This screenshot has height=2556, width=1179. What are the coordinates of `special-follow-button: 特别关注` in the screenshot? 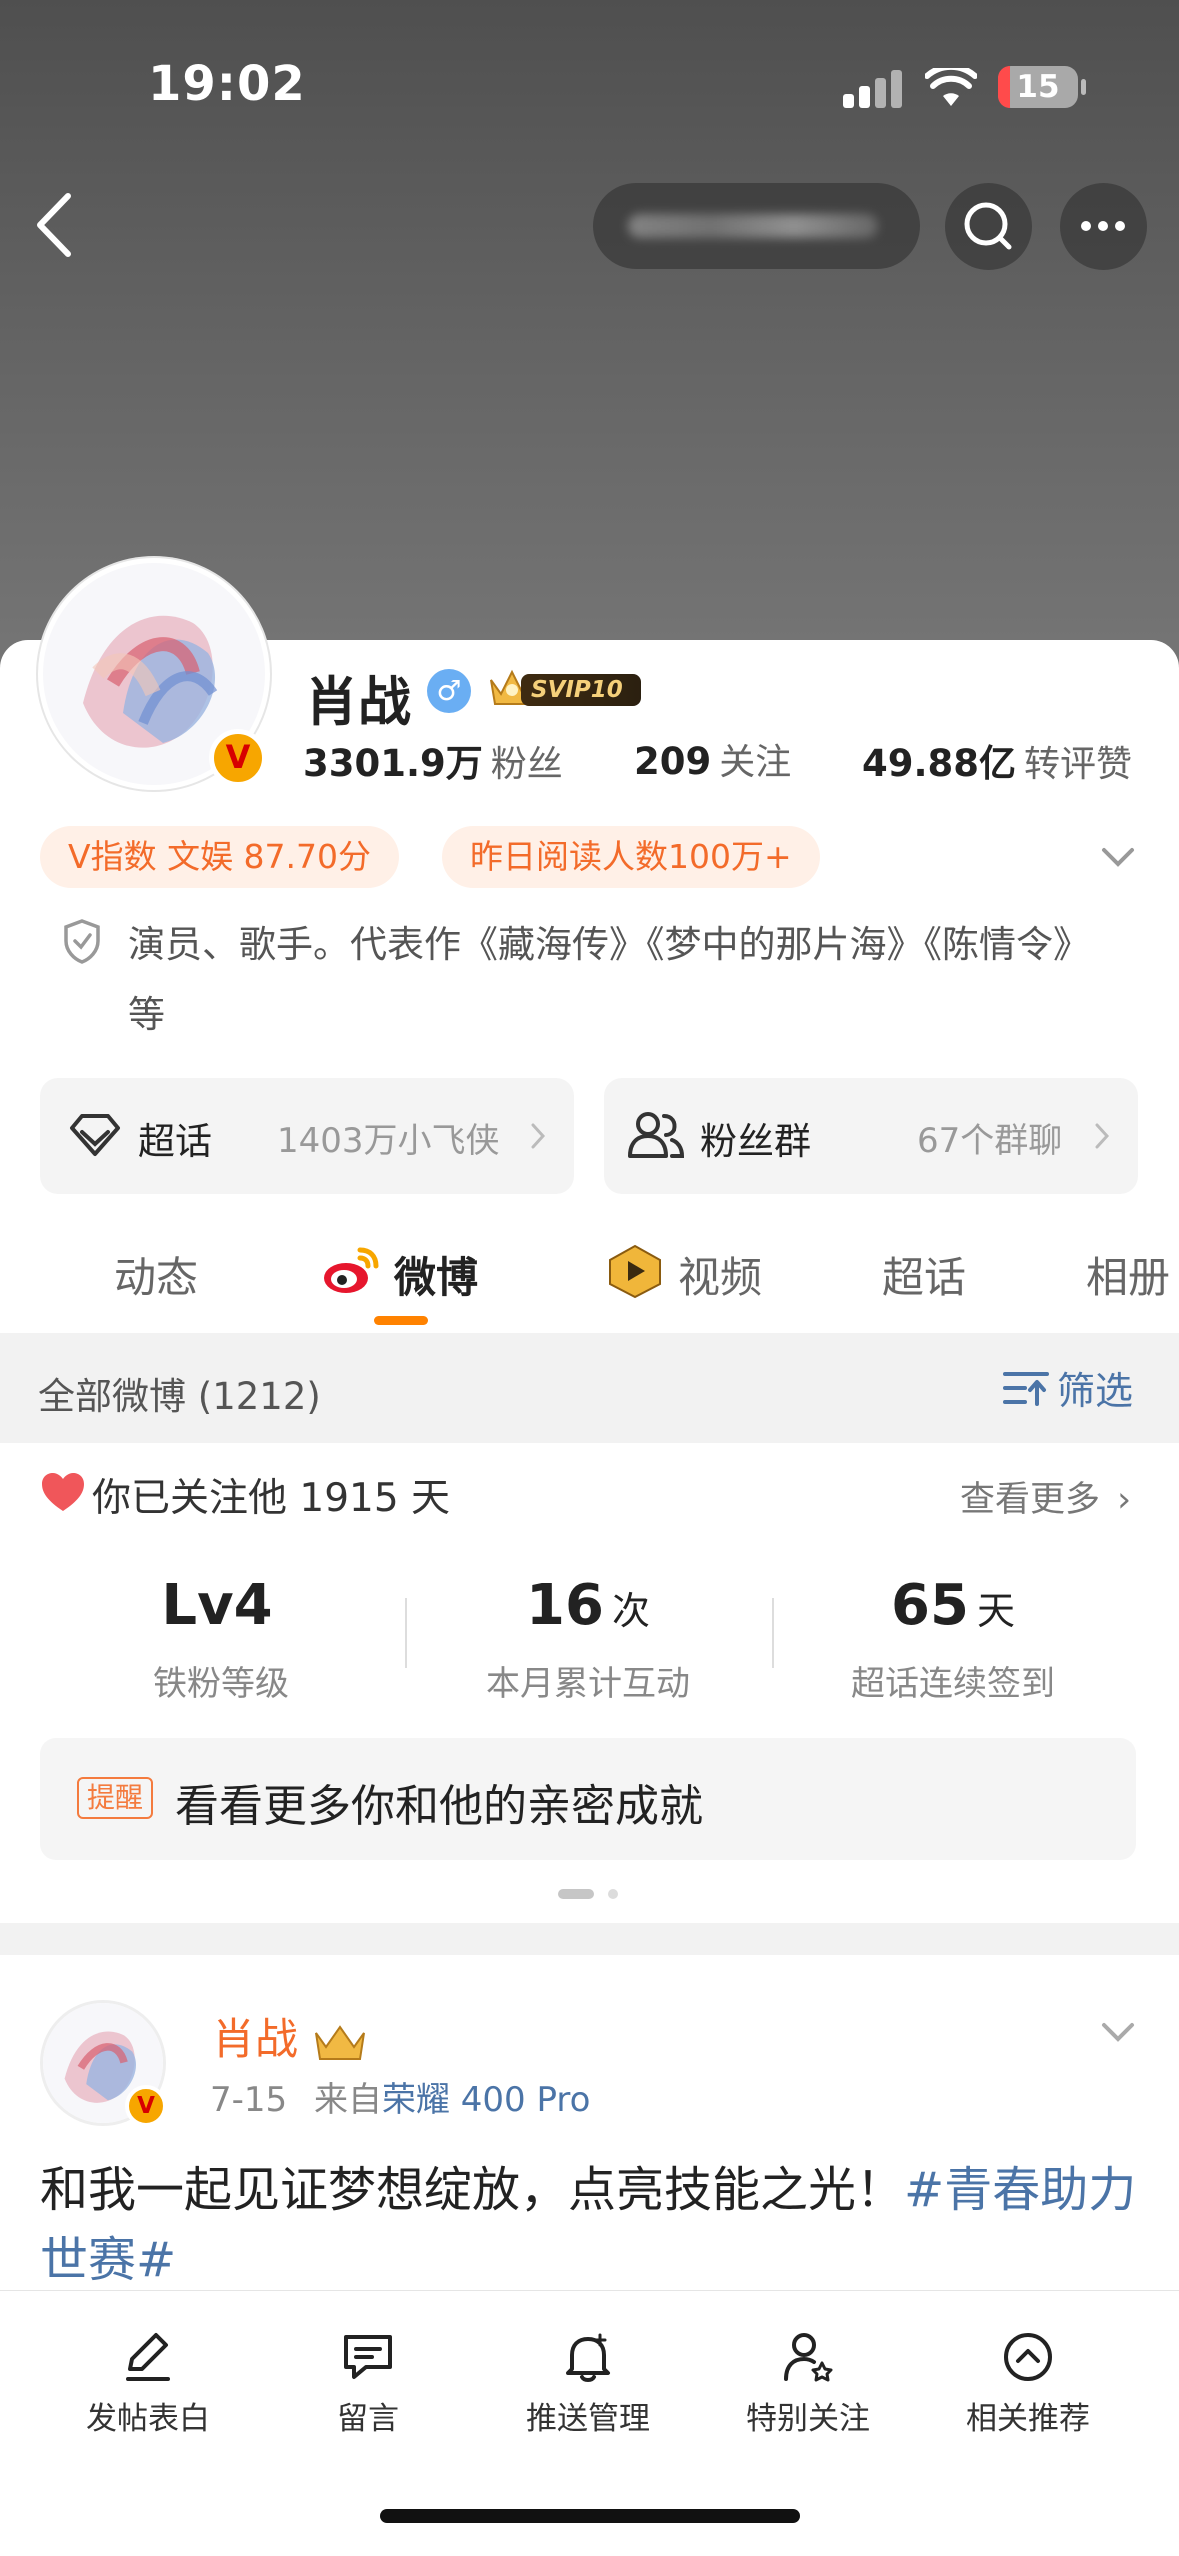 It's located at (808, 2383).